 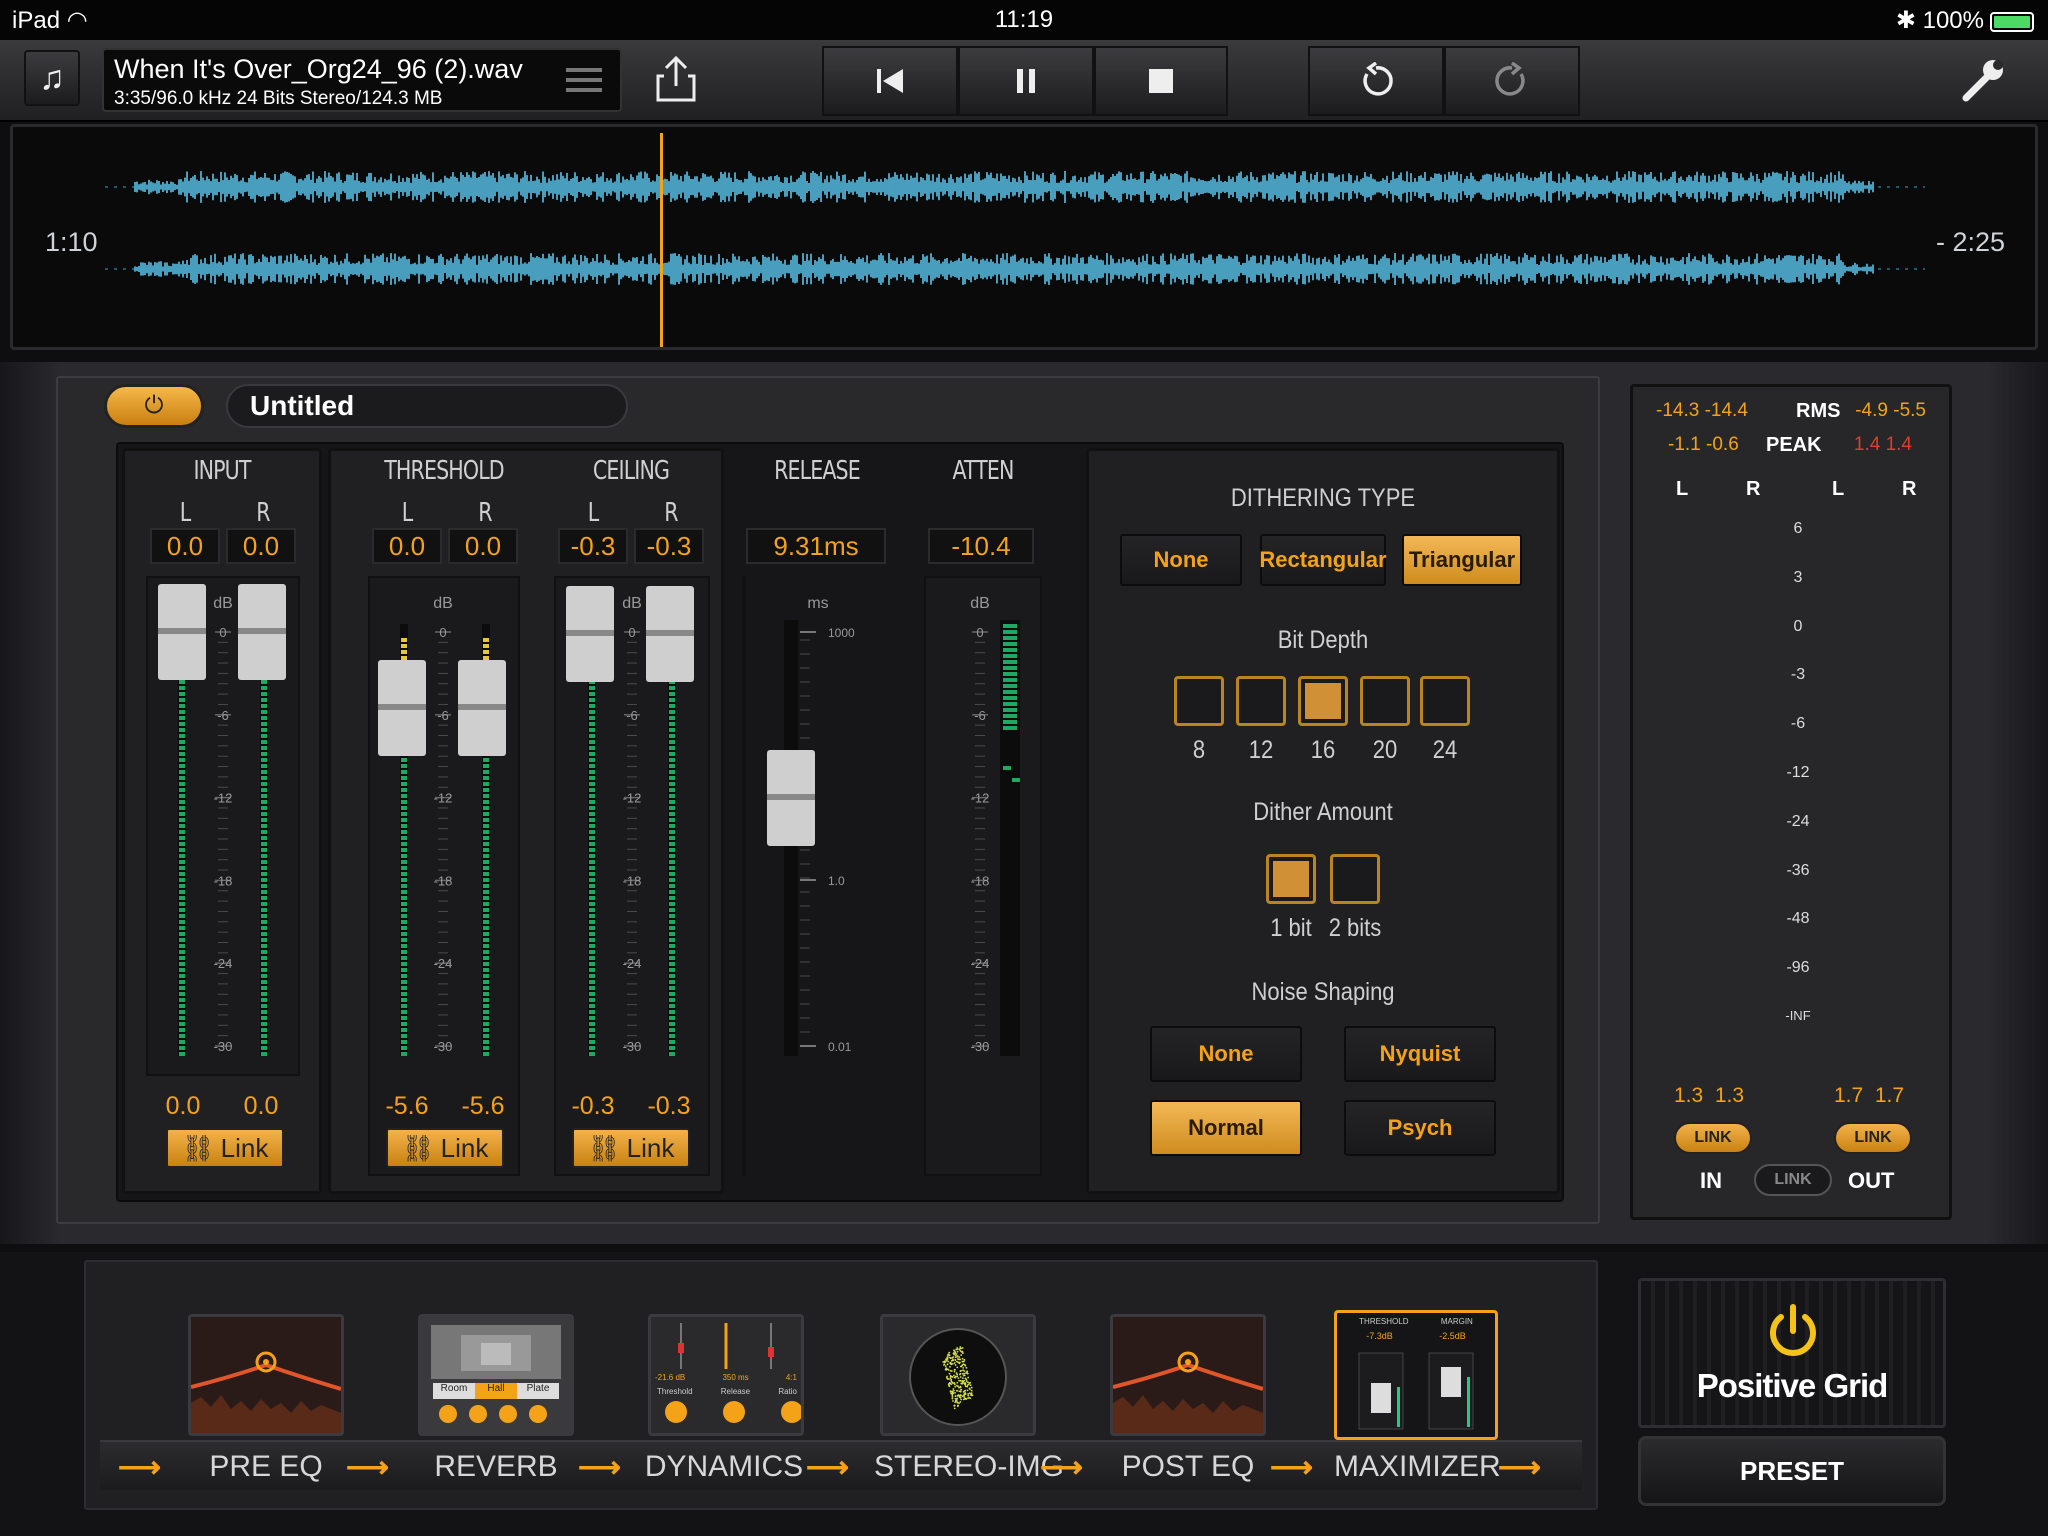 What do you see at coordinates (958, 1375) in the screenshot?
I see `stereo-img-module-thumb` at bounding box center [958, 1375].